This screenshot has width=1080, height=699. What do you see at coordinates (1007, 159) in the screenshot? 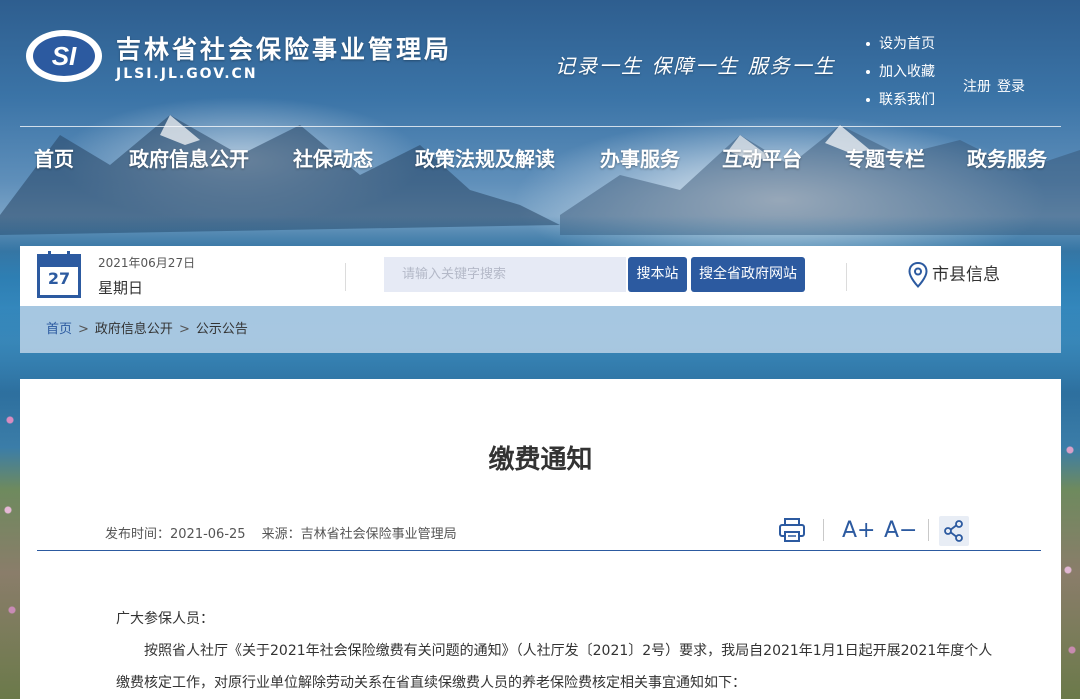
I see `nav-item-gov-services: 政务服务` at bounding box center [1007, 159].